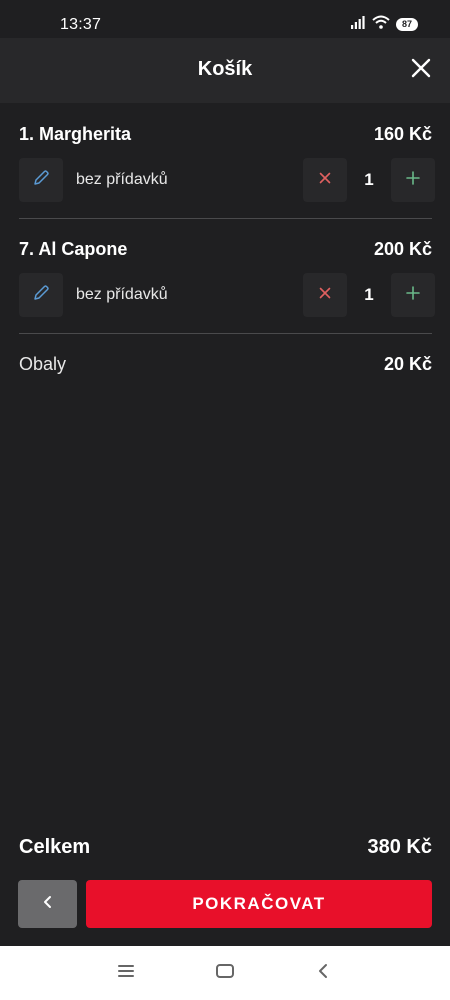 This screenshot has height=1000, width=450. I want to click on back-icon, so click(323, 973).